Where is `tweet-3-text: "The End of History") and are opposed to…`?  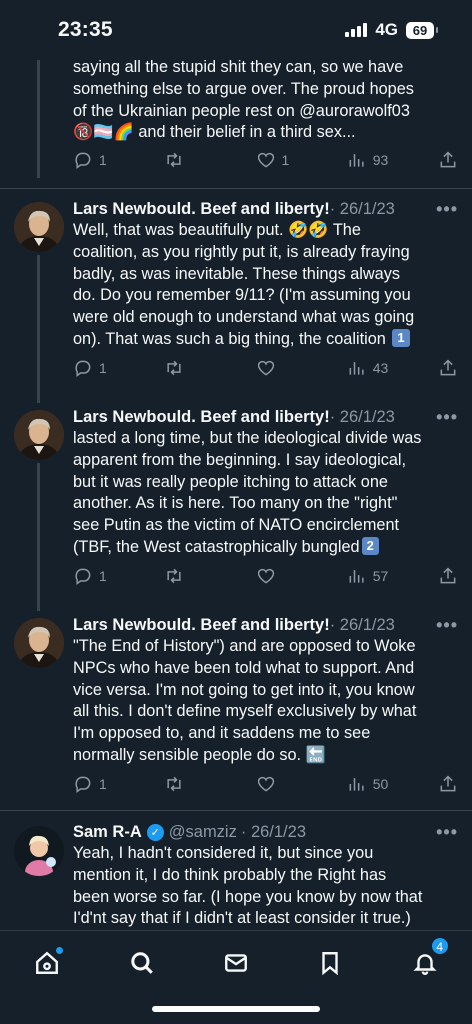
tweet-3-text: "The End of History") and are opposed to… is located at coordinates (245, 700).